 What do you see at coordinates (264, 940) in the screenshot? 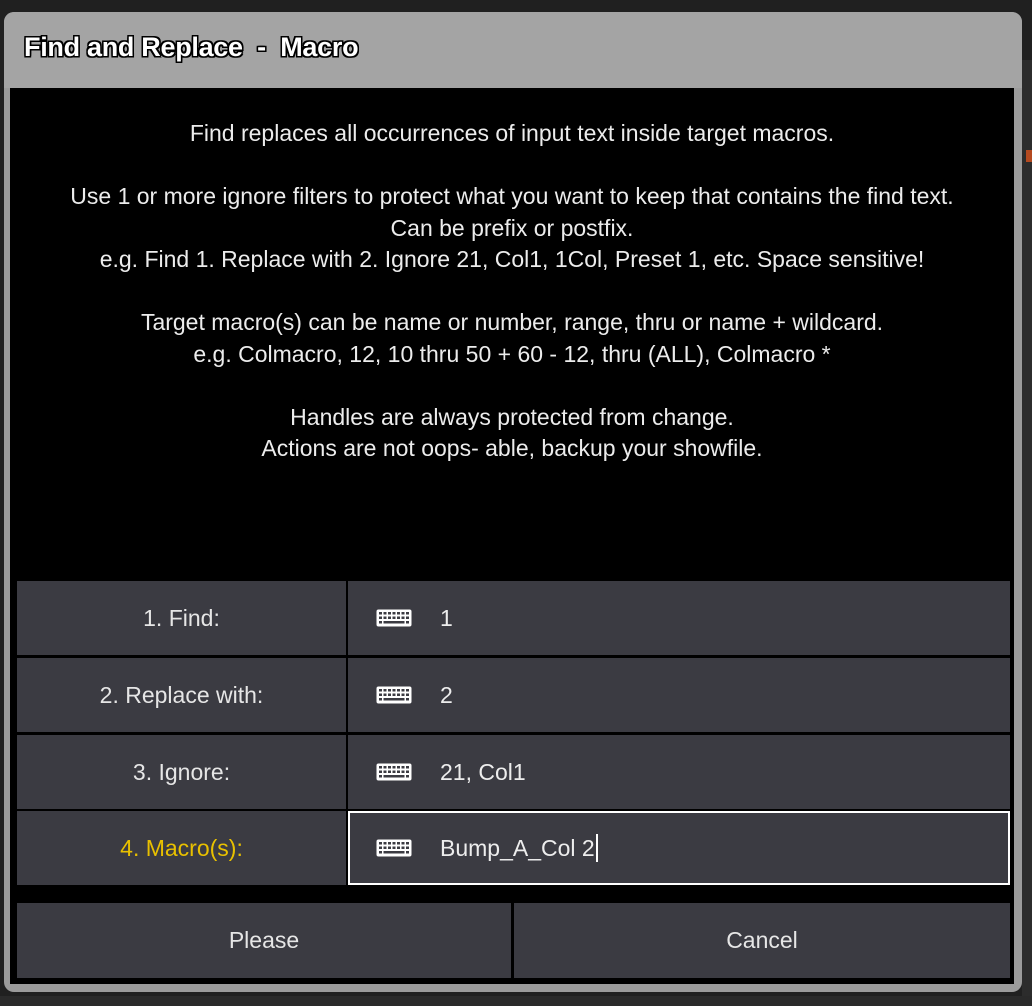
I see `please-button: Please` at bounding box center [264, 940].